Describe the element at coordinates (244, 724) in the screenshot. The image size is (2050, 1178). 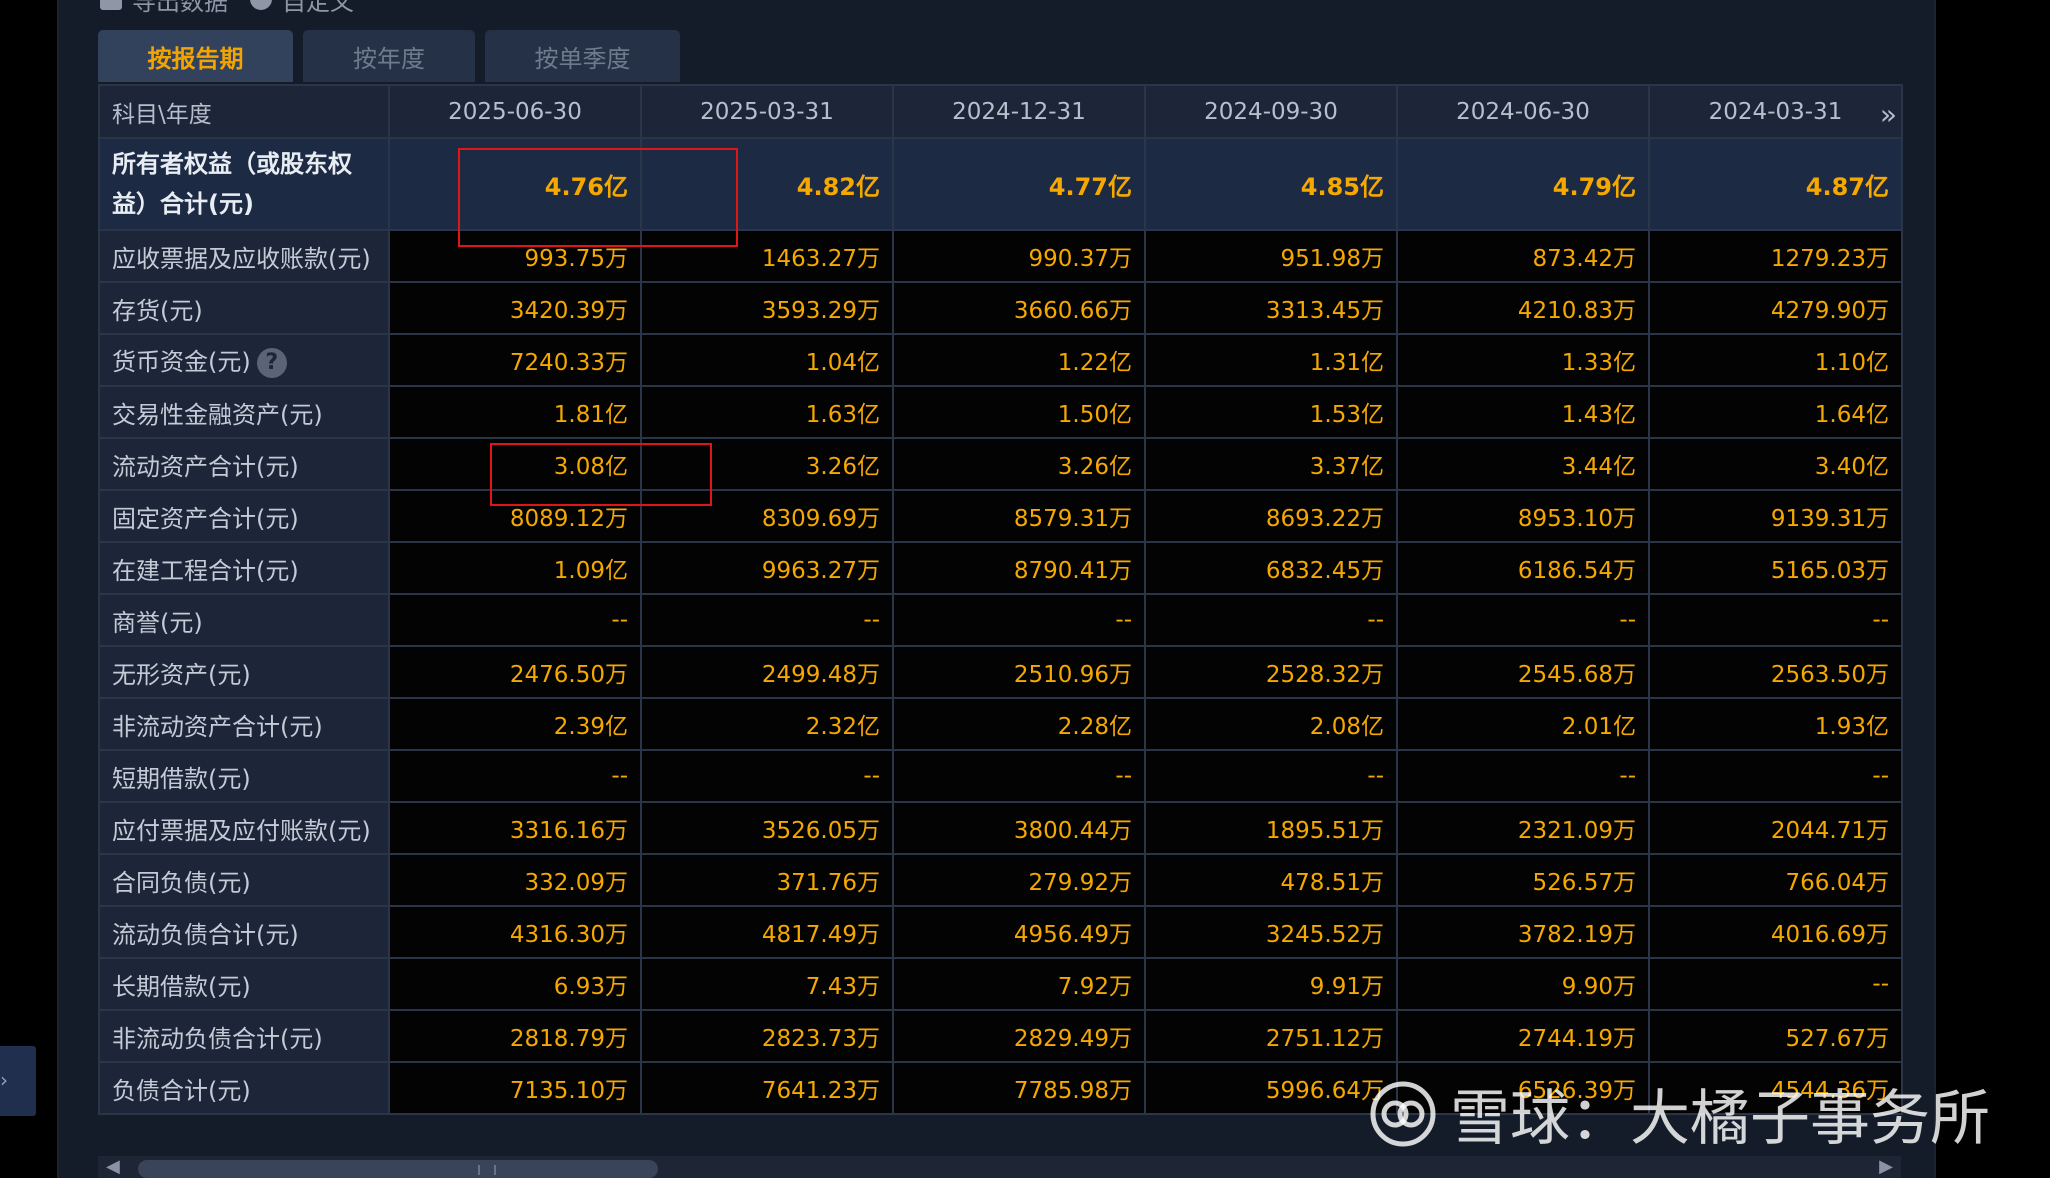
I see `row-label: 非流动资产合计(元)` at that location.